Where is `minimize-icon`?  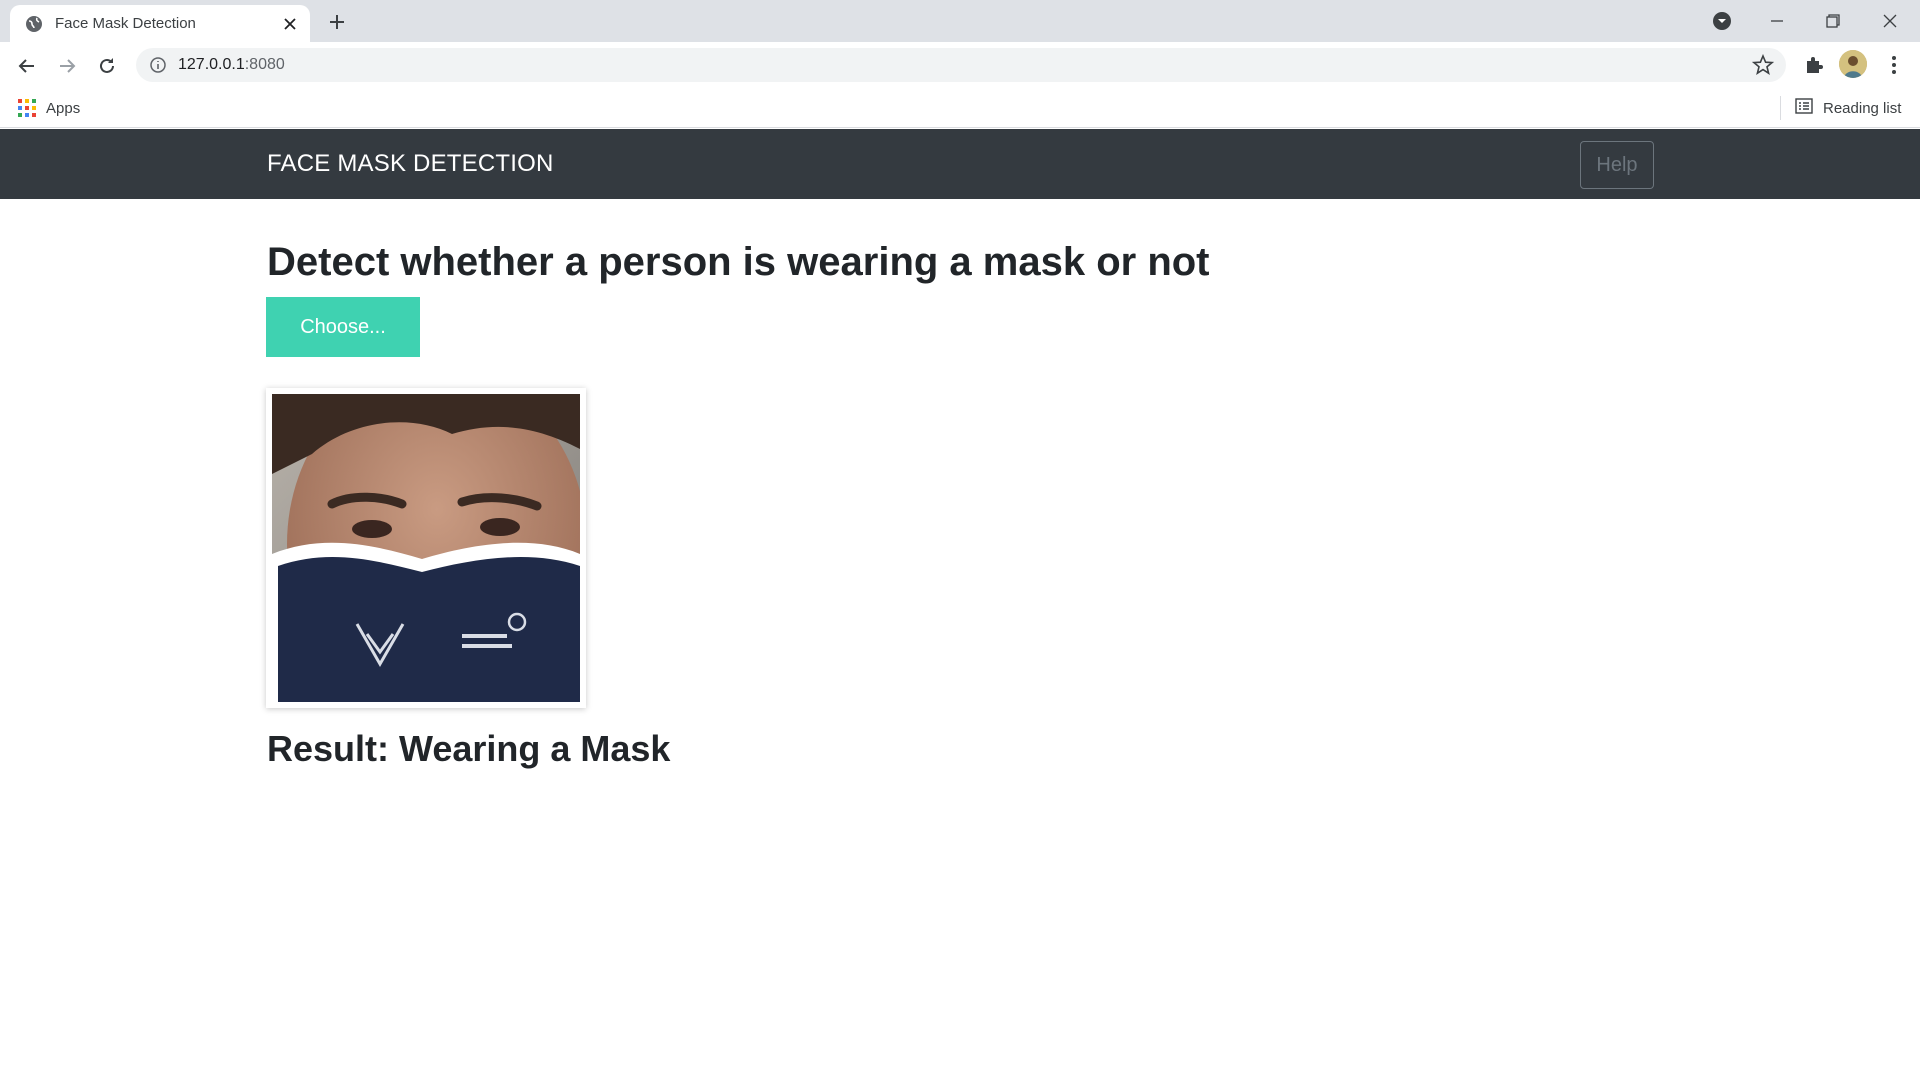 minimize-icon is located at coordinates (1777, 21).